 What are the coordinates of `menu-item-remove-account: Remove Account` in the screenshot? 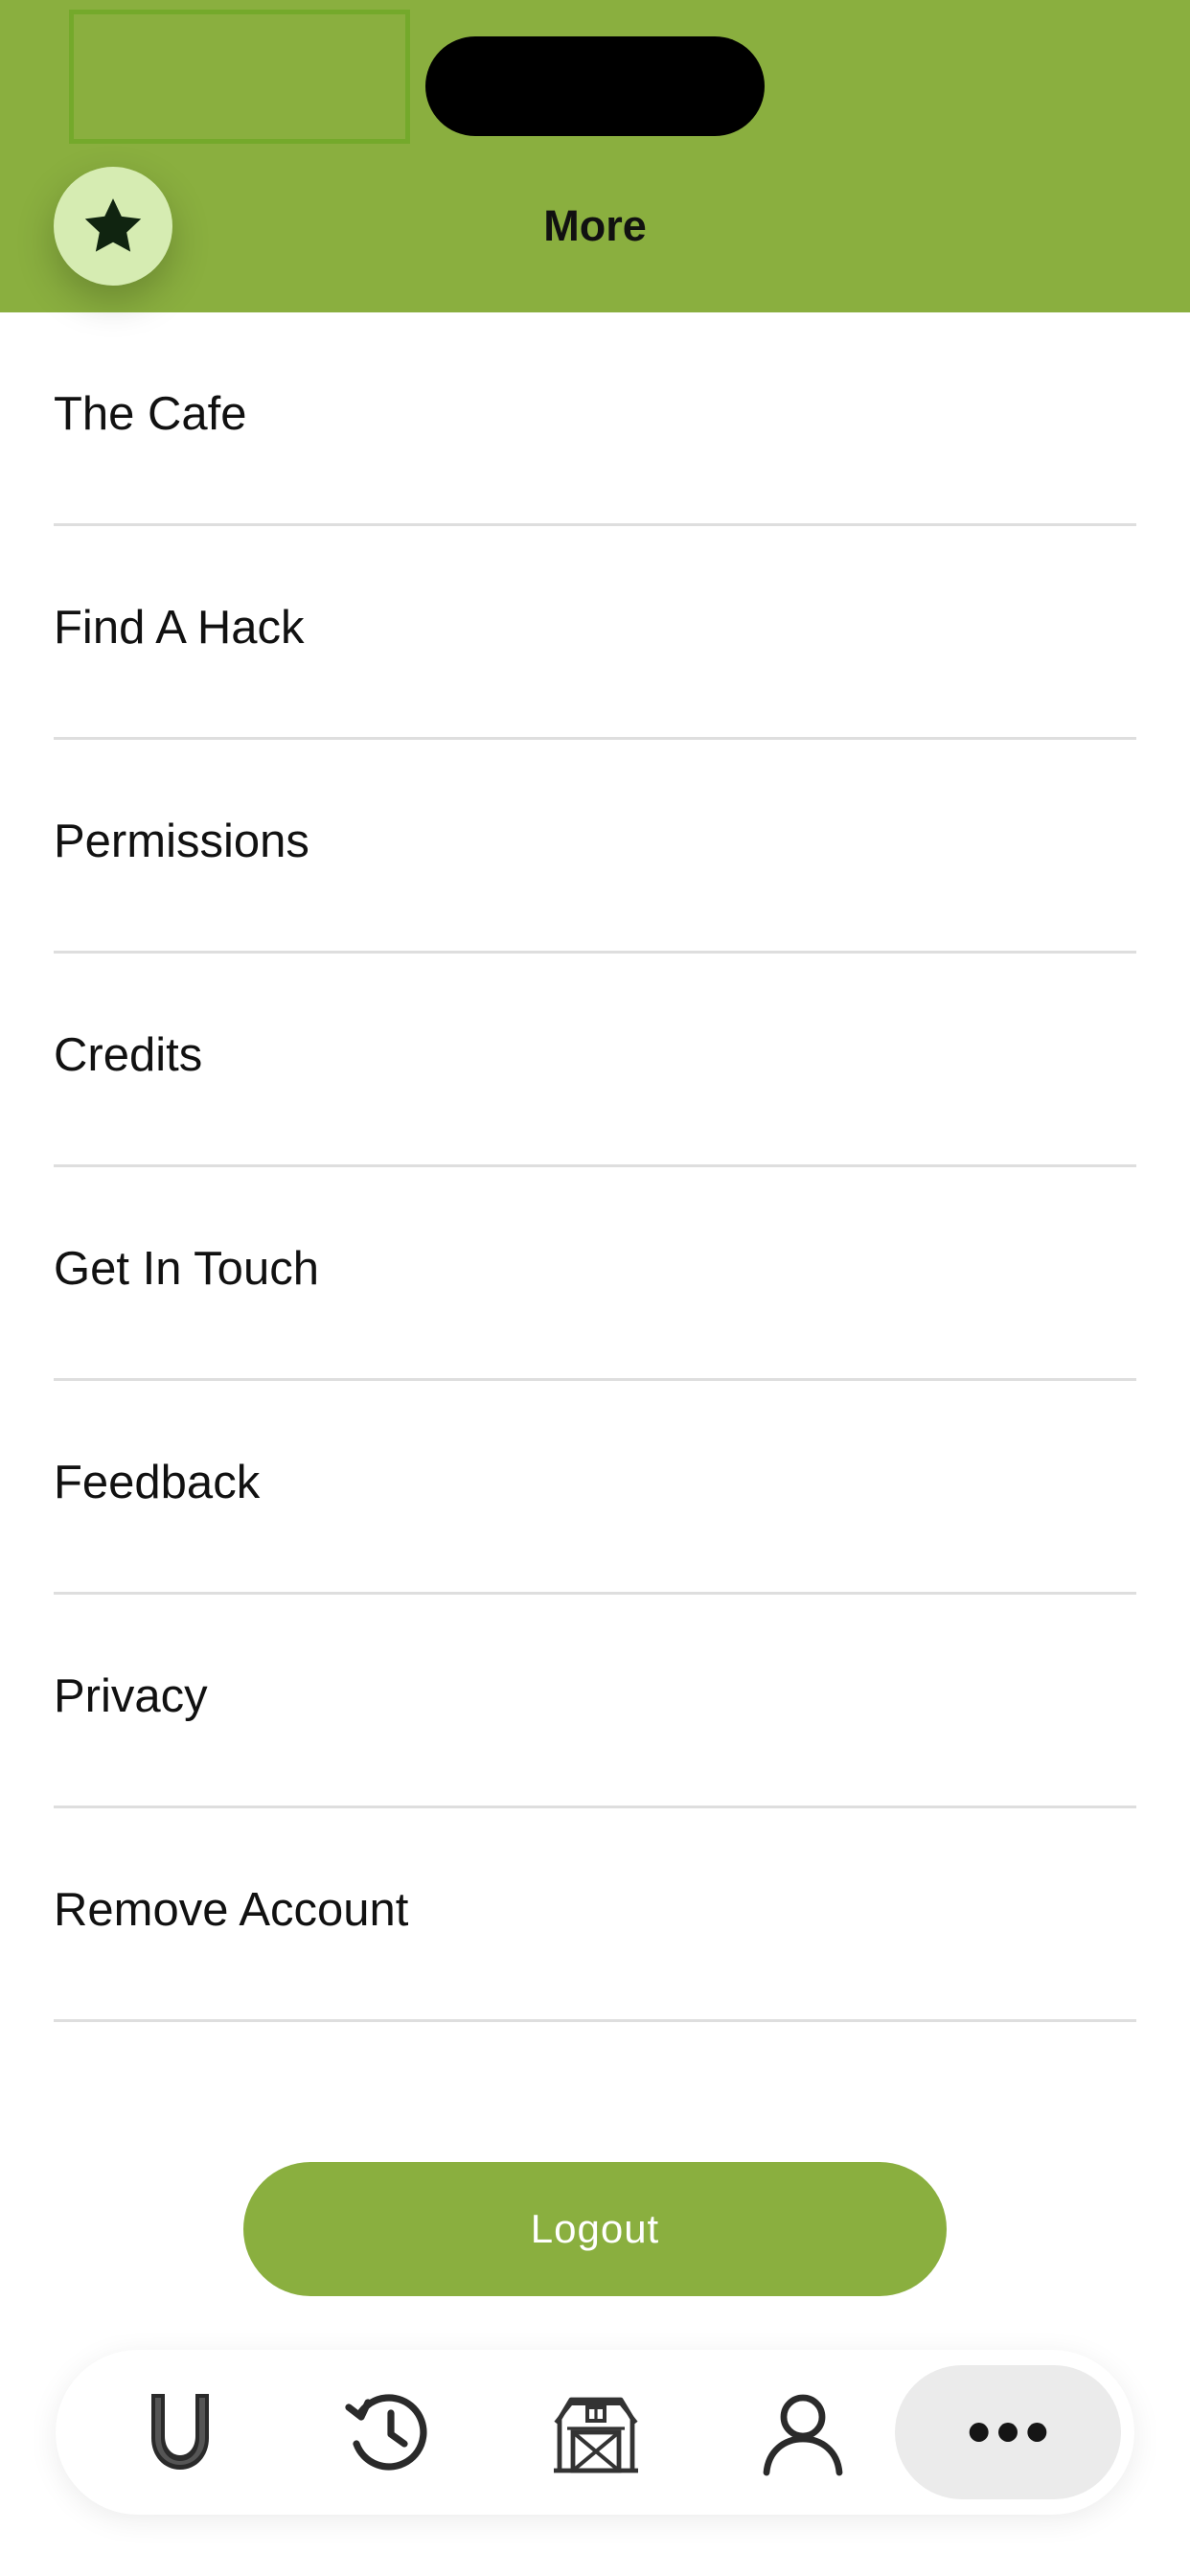 It's located at (595, 1915).